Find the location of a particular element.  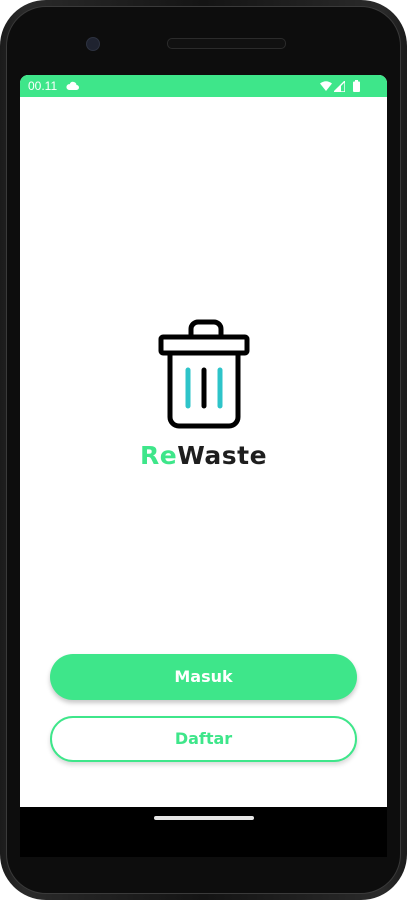

signal-icon is located at coordinates (339, 86).